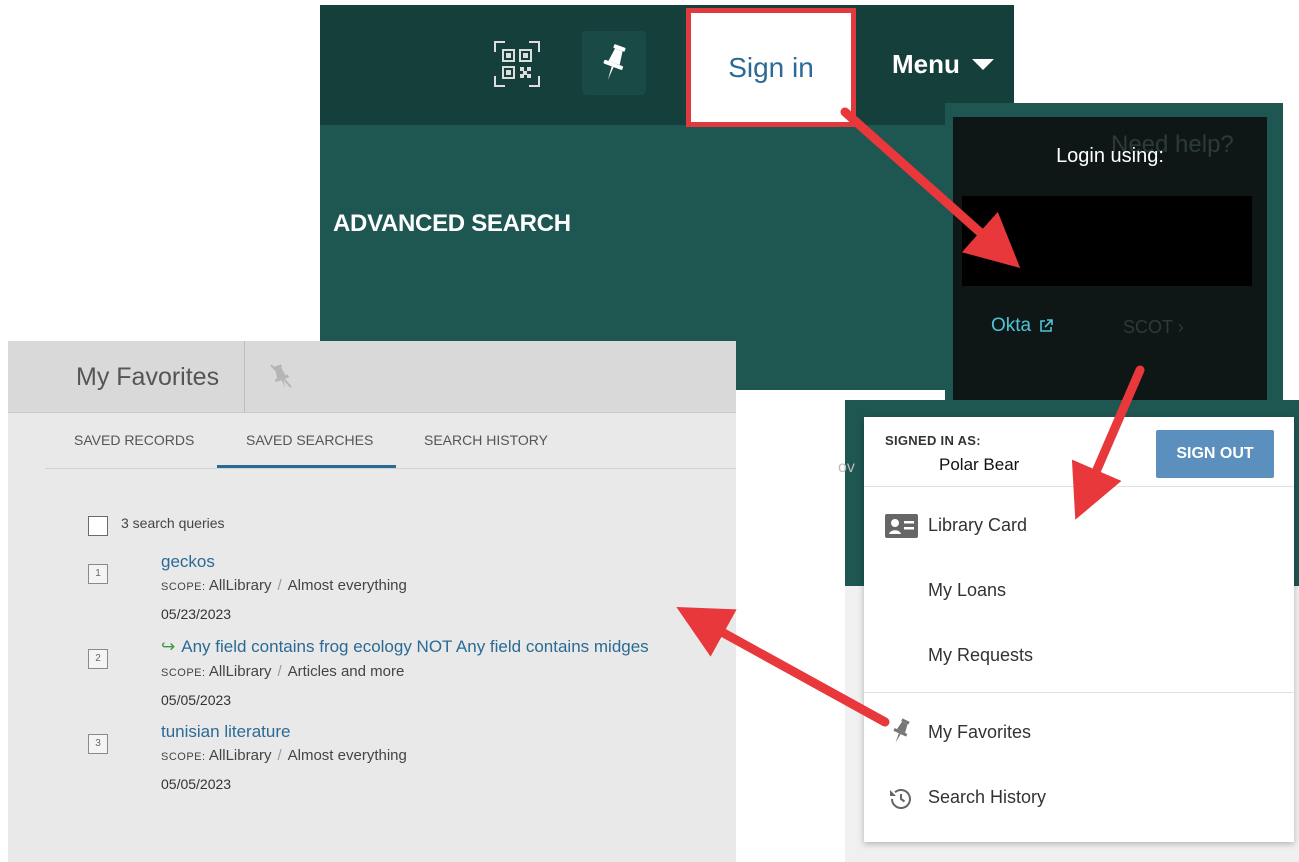 Image resolution: width=1299 pixels, height=862 pixels. What do you see at coordinates (98, 574) in the screenshot?
I see `query-select-1: 1` at bounding box center [98, 574].